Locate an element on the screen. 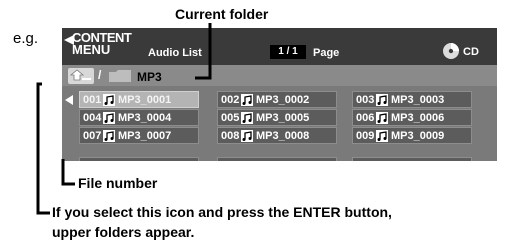 The height and width of the screenshot is (245, 512). file-number-leader is located at coordinates (68, 172).